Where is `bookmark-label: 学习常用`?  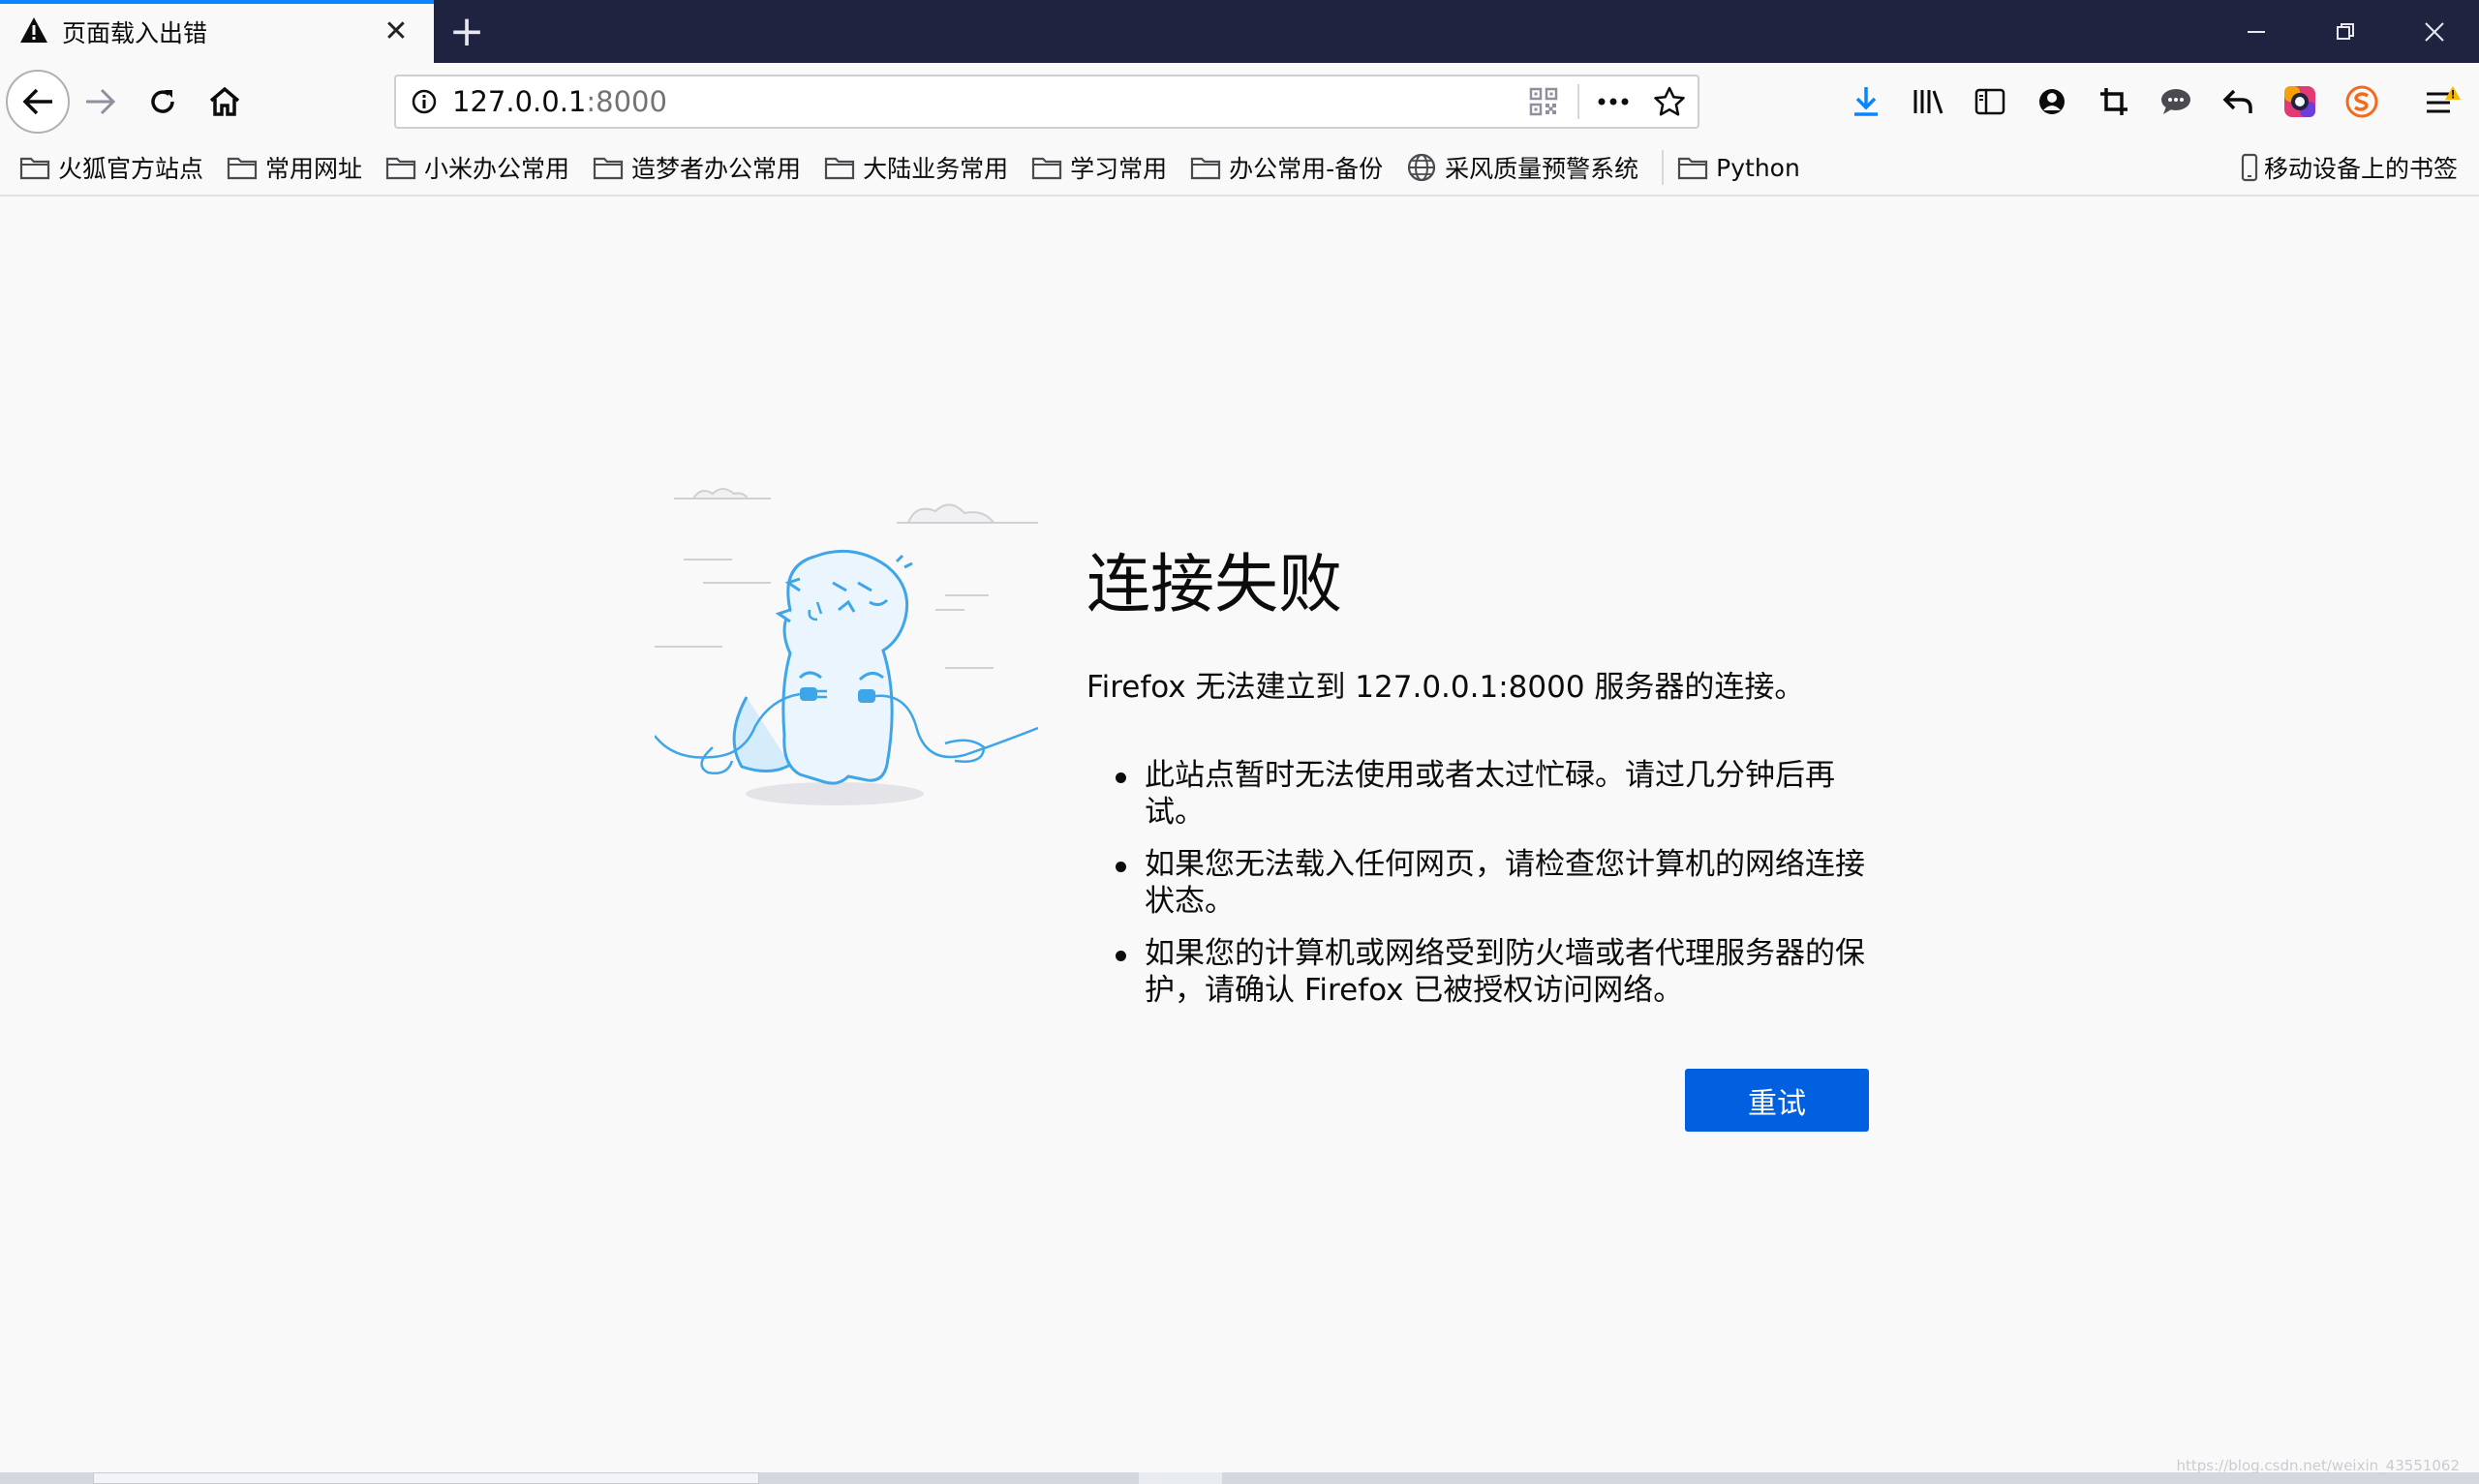 bookmark-label: 学习常用 is located at coordinates (1119, 169).